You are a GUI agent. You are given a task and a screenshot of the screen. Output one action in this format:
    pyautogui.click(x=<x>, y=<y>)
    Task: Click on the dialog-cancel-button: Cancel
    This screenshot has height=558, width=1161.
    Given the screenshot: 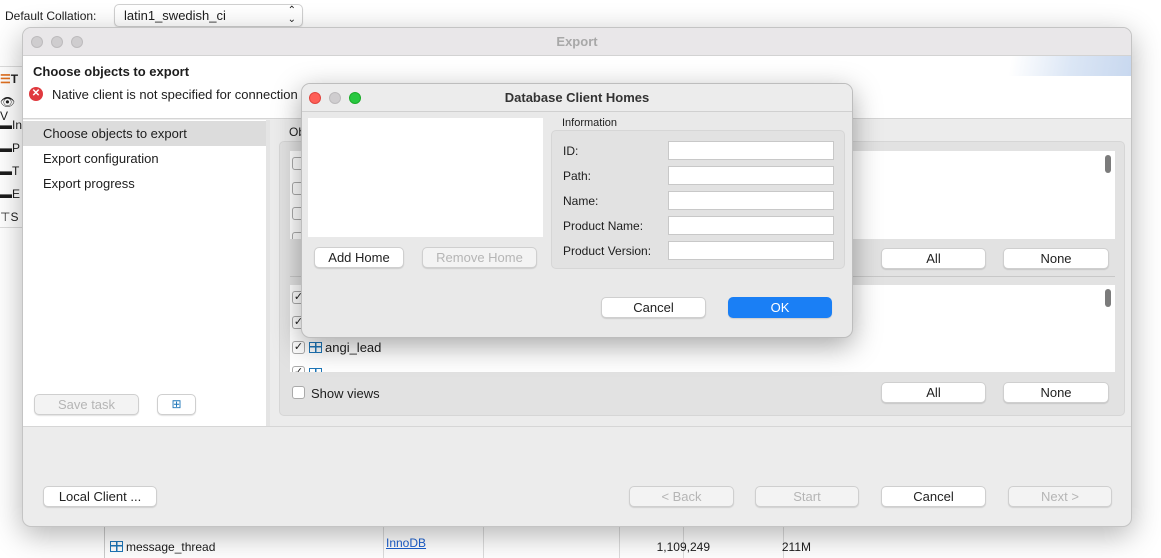 What is the action you would take?
    pyautogui.click(x=653, y=307)
    